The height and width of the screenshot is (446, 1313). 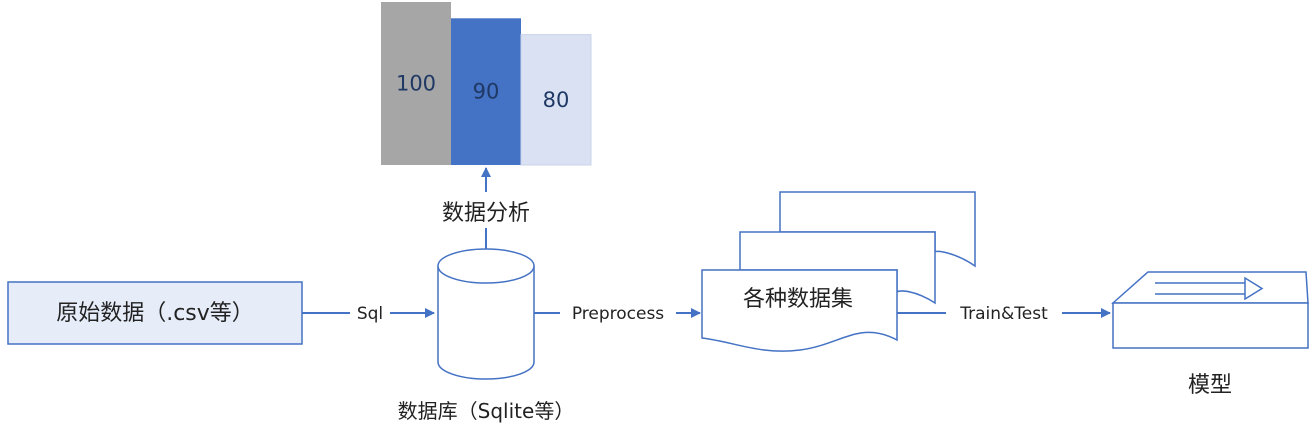 I want to click on model-node: 模型, so click(x=1210, y=334).